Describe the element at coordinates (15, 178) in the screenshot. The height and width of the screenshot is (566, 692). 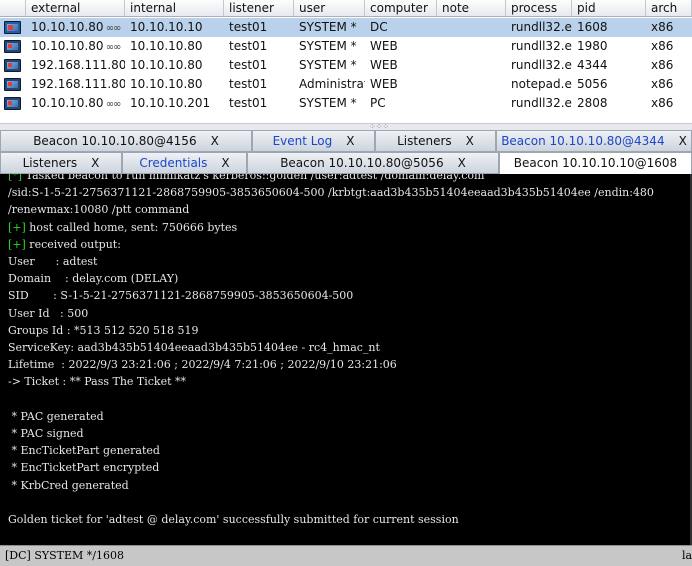
I see `status-tag: [*]` at that location.